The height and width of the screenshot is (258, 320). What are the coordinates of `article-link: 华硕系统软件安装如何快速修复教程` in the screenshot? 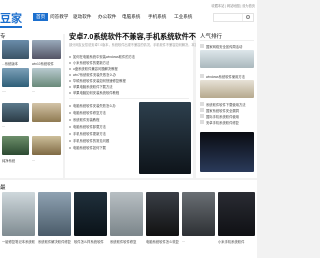 It's located at (97, 80).